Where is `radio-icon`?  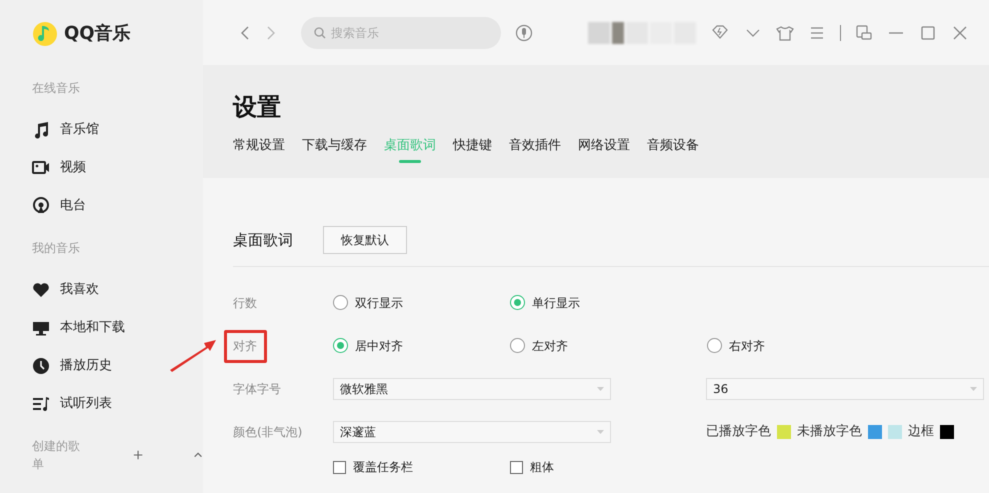
radio-icon is located at coordinates (41, 206).